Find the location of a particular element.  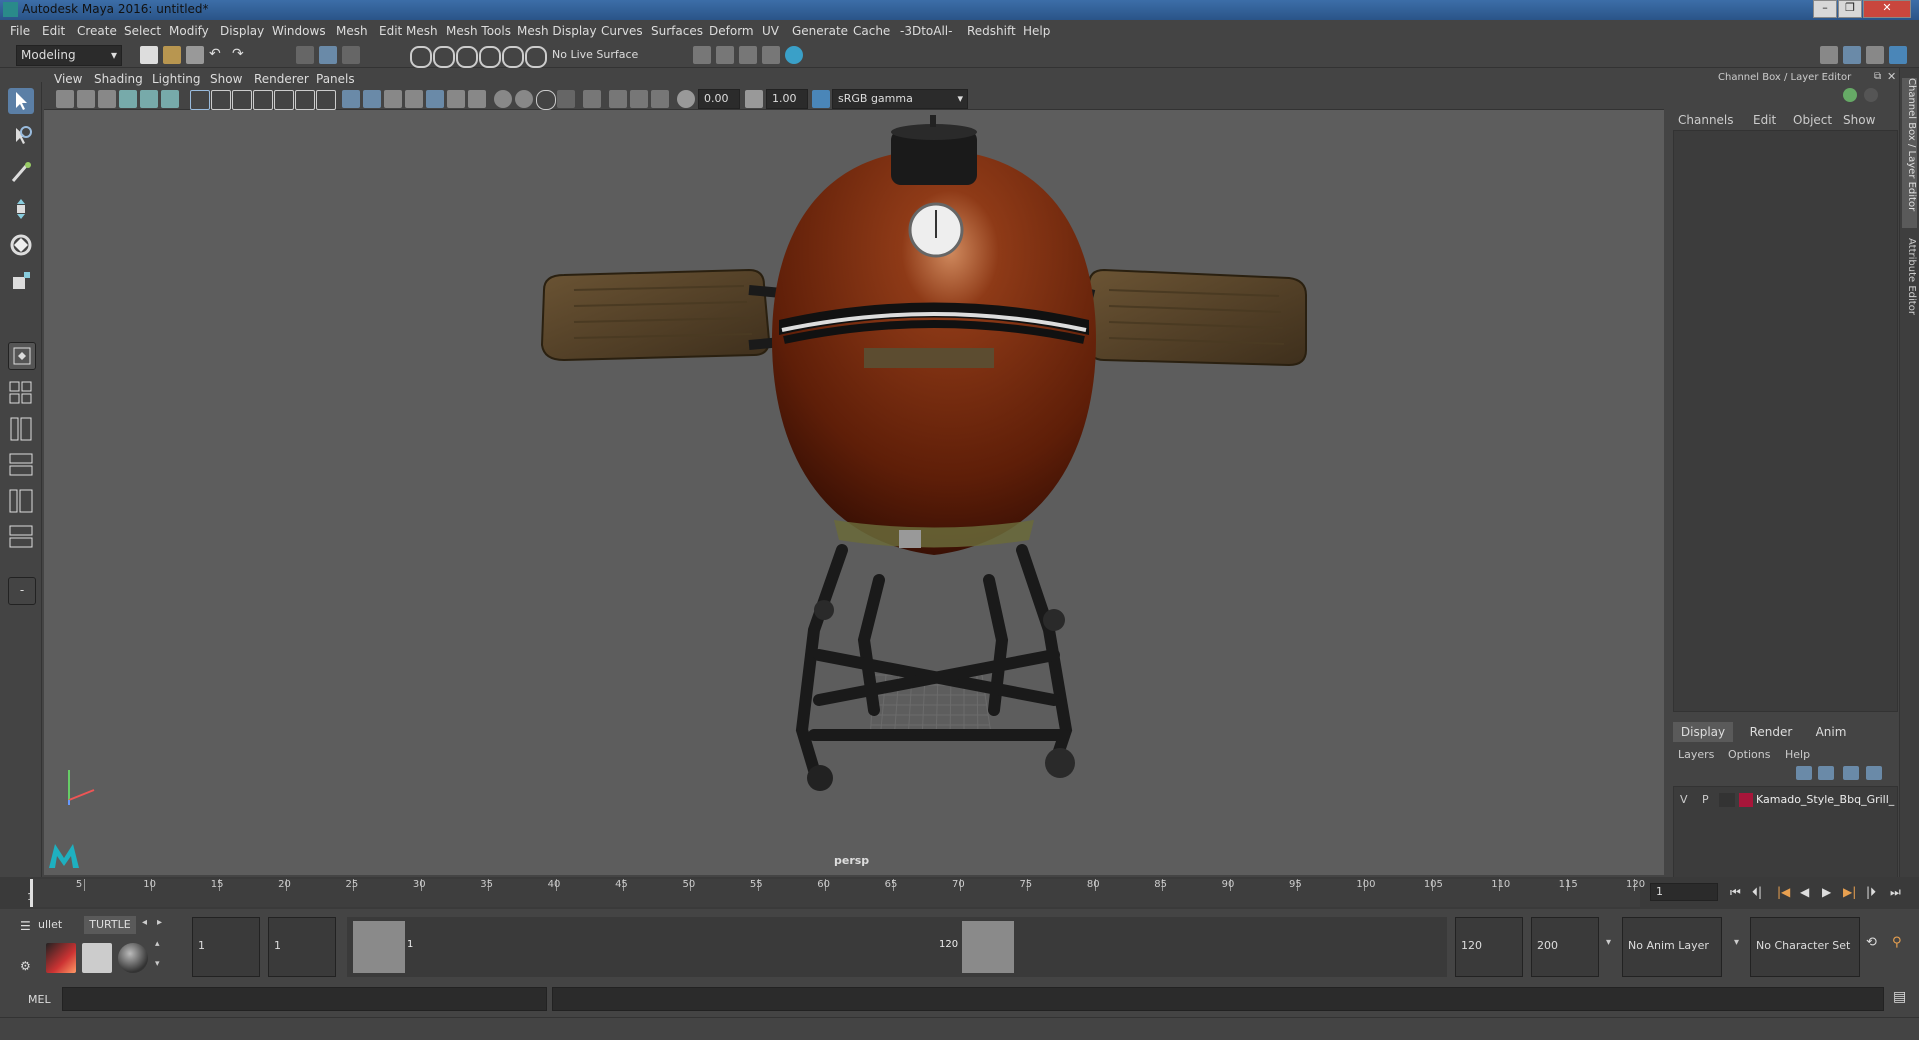

modeling-toolkit-icon is located at coordinates (1829, 55).